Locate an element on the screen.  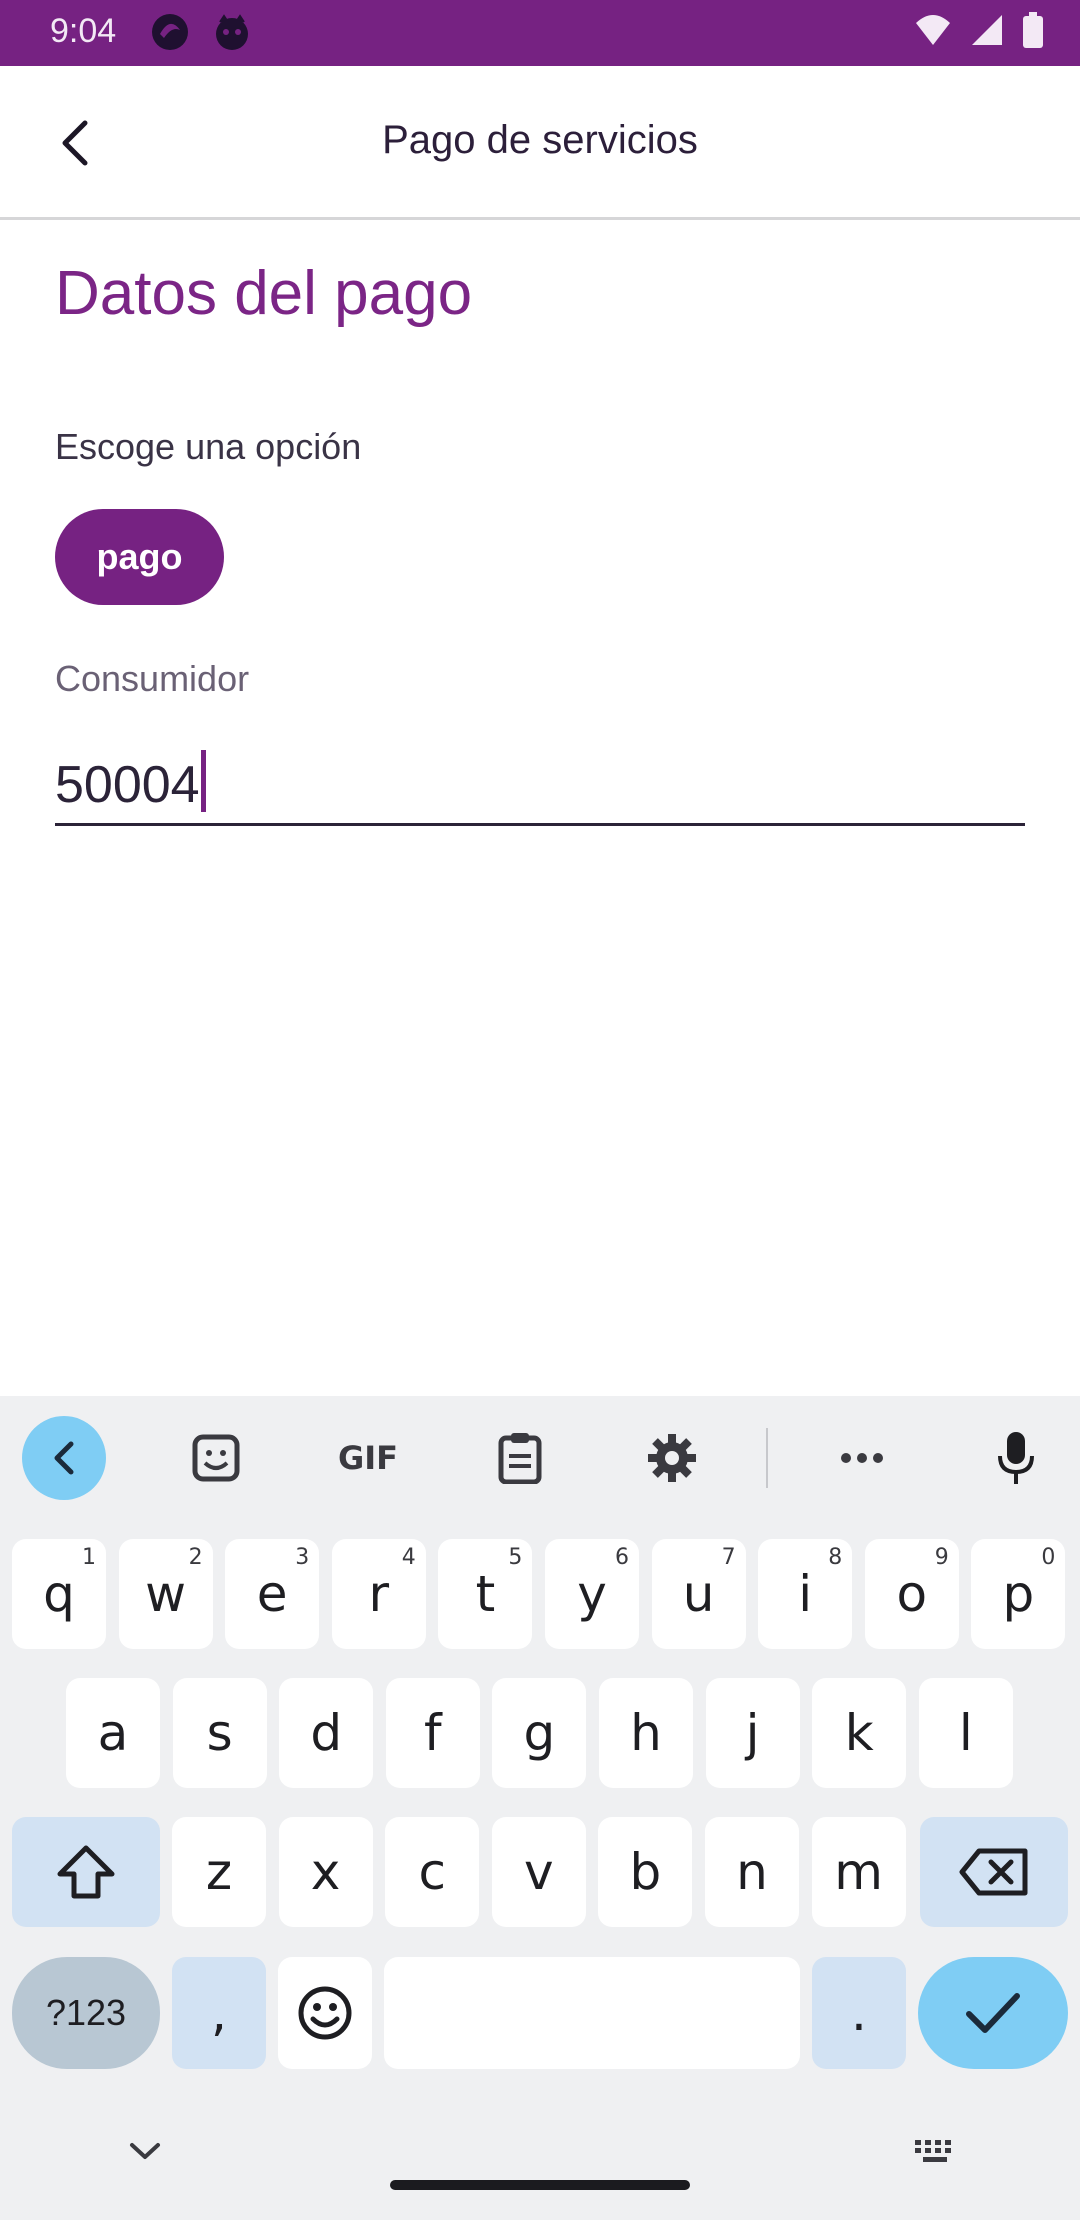
key-x: x is located at coordinates (325, 1872).